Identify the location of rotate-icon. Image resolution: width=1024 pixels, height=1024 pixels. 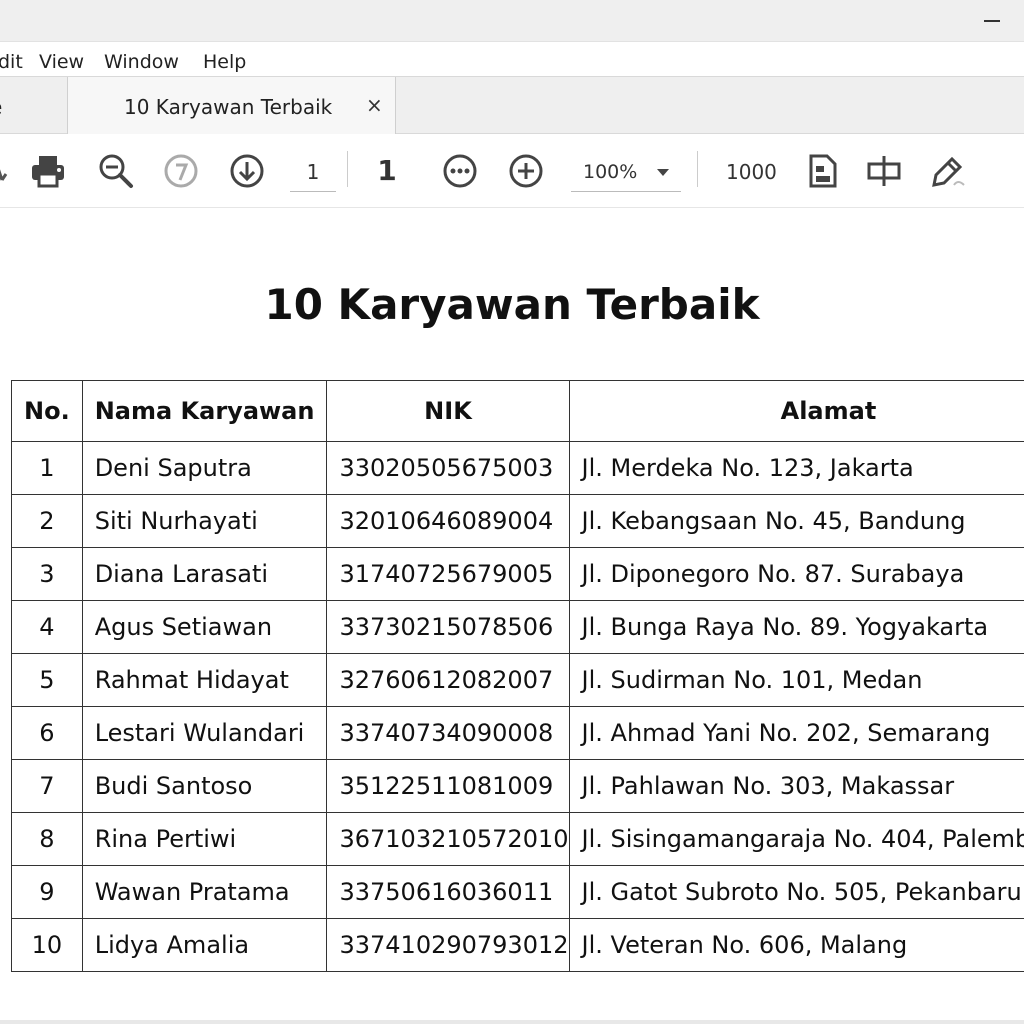
(181, 171).